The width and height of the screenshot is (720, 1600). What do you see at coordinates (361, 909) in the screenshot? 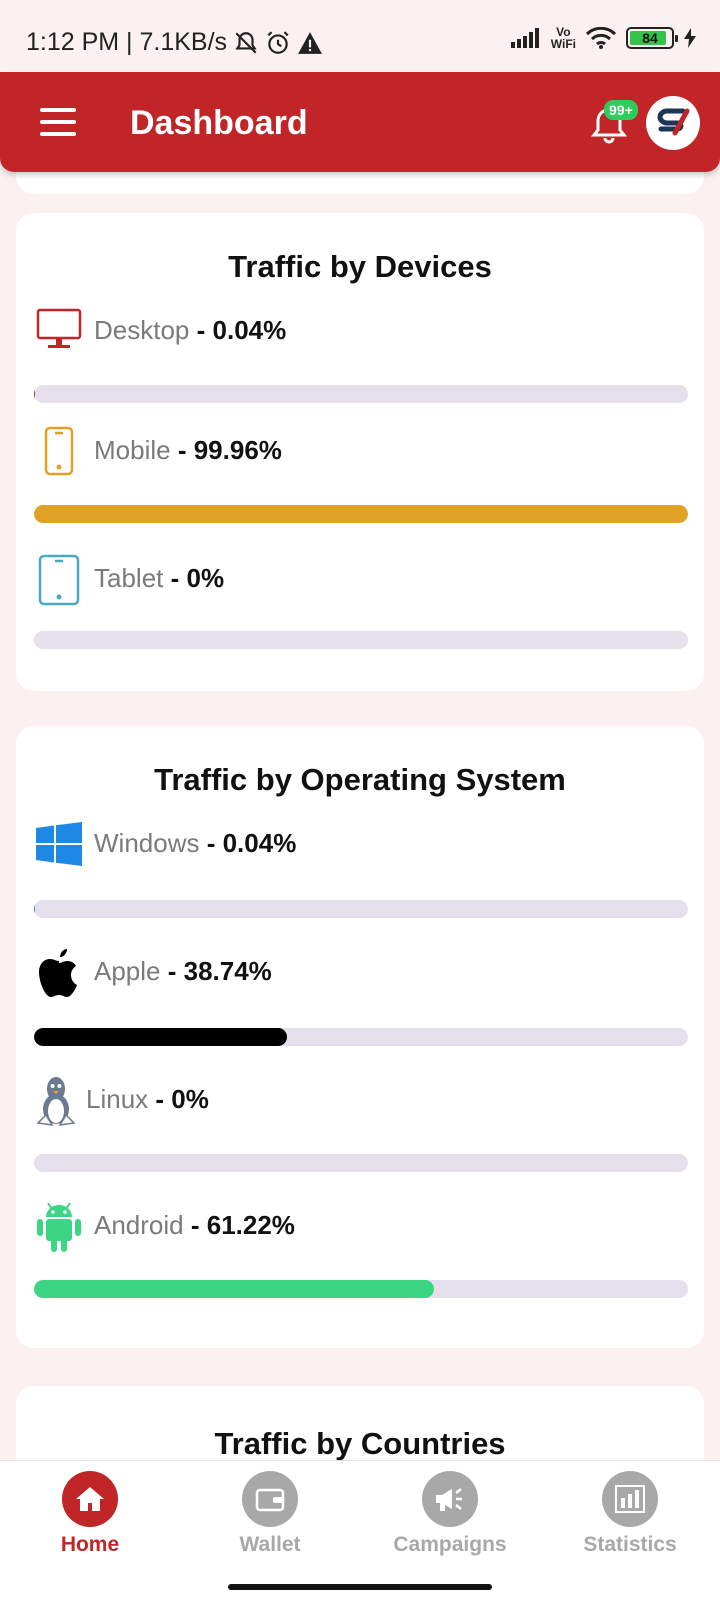
I see `os-bar-windows` at bounding box center [361, 909].